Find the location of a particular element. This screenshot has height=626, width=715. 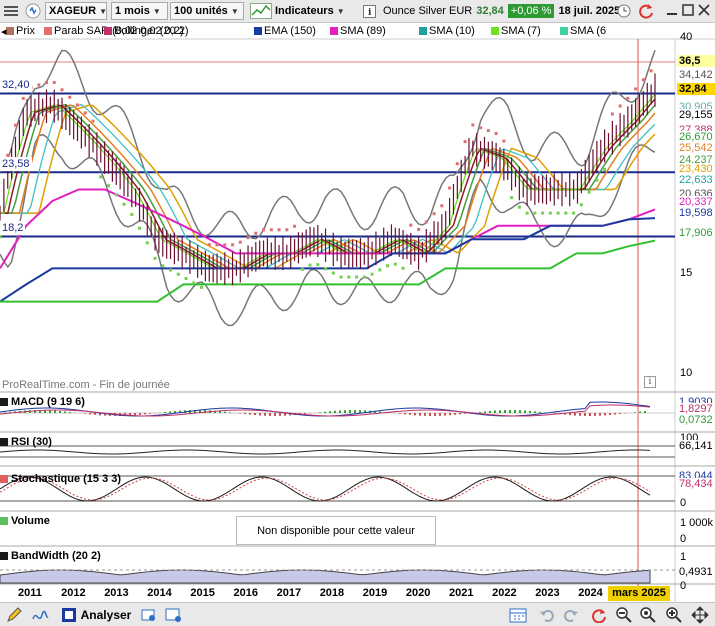

price-tag: 32,84 is located at coordinates (696, 89).